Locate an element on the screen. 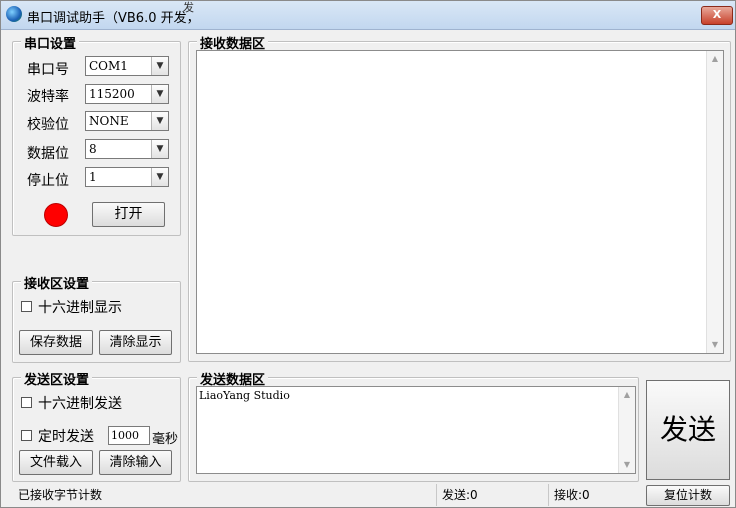  parity-select: NONE ▼ is located at coordinates (127, 121).